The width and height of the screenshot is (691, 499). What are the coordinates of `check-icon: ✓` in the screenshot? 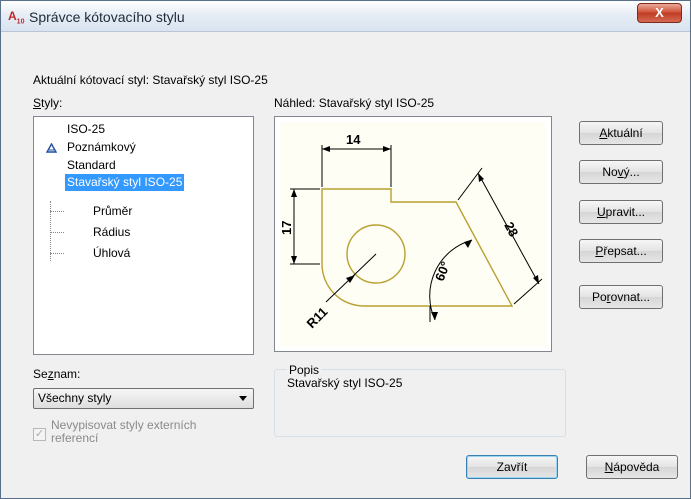 It's located at (39, 434).